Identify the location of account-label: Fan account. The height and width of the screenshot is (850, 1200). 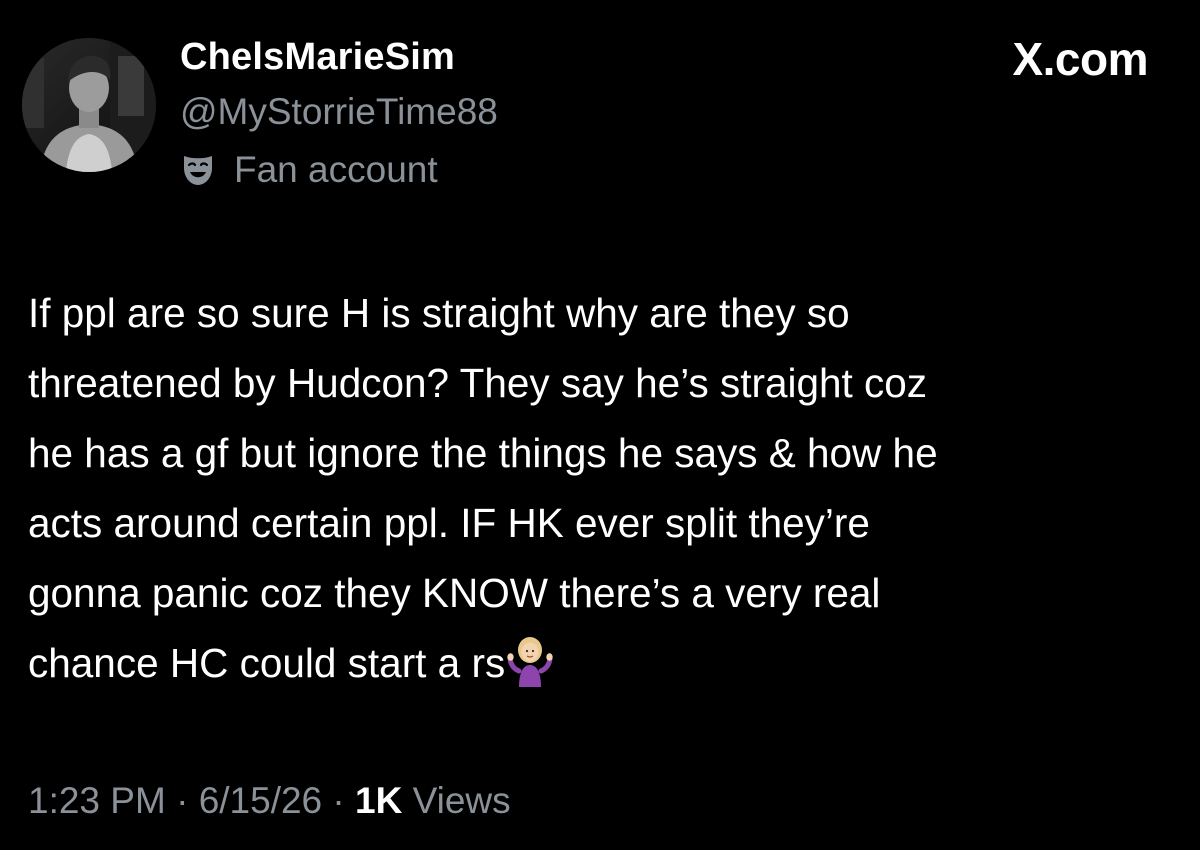
(309, 170).